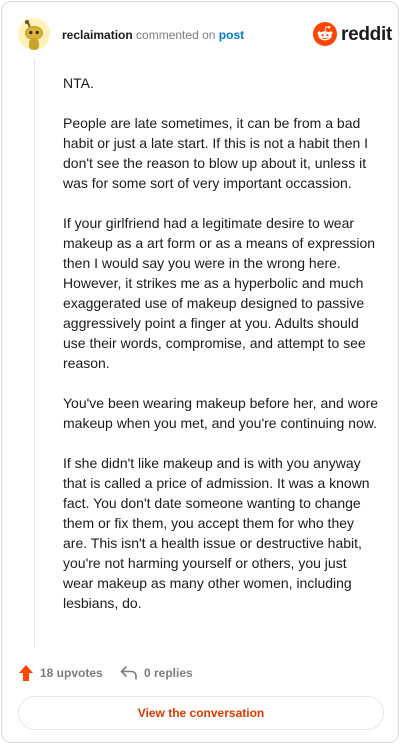 The image size is (400, 744). I want to click on view-conversation-button: View the conversation, so click(201, 713).